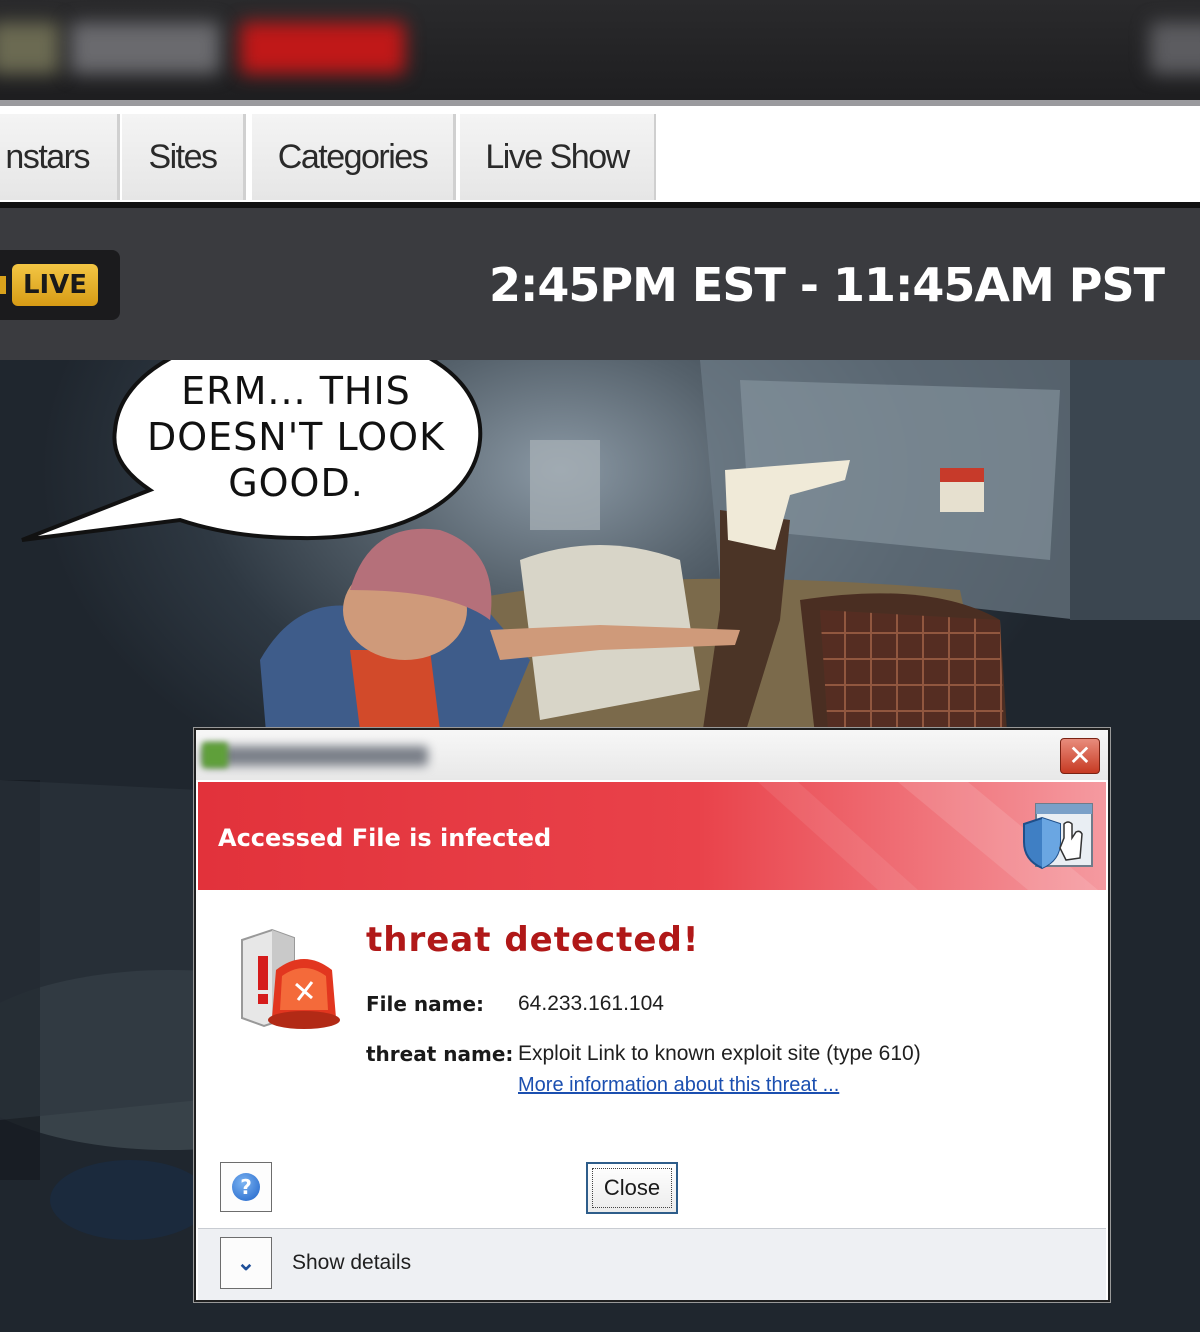 This screenshot has height=1332, width=1200. I want to click on tab-label: Sites, so click(183, 156).